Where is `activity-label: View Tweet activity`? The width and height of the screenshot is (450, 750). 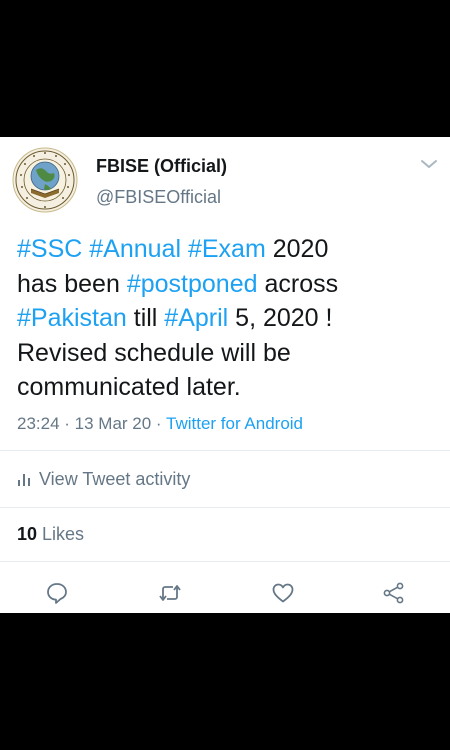
activity-label: View Tweet activity is located at coordinates (115, 478).